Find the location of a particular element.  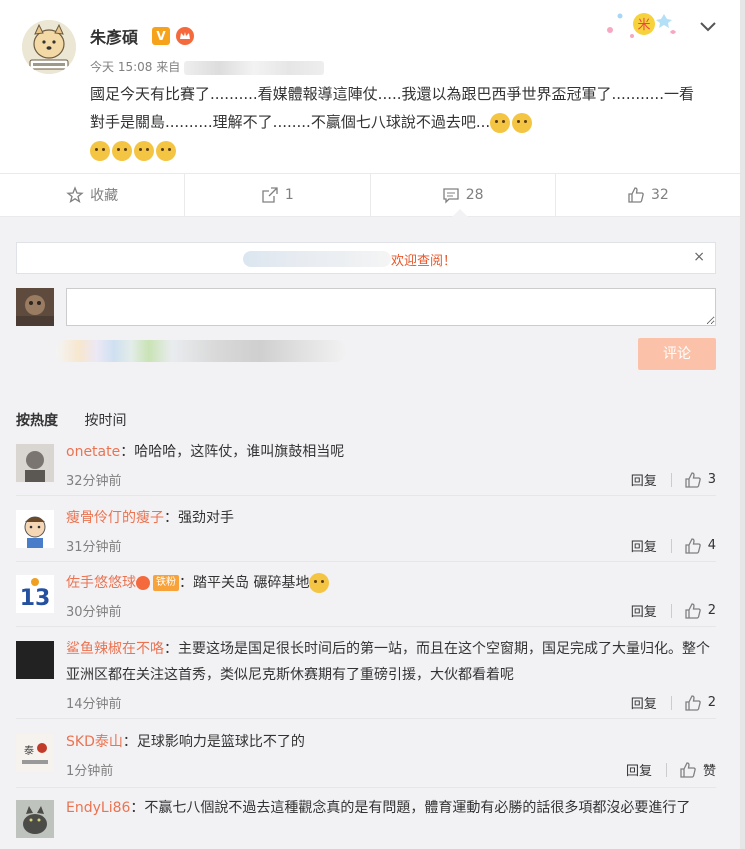

author-name: 朱彥碩 is located at coordinates (114, 36).